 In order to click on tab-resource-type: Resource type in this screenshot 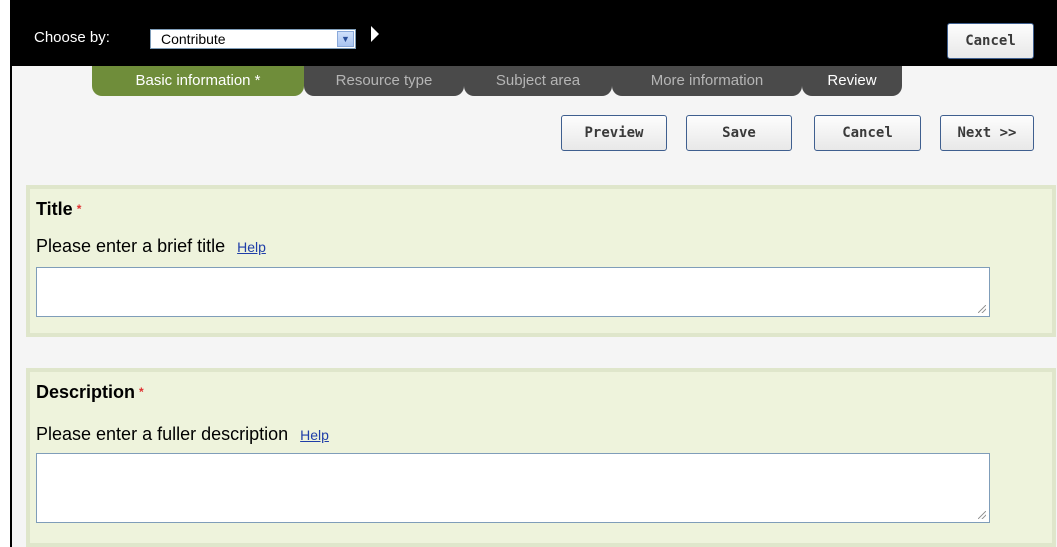, I will do `click(384, 81)`.